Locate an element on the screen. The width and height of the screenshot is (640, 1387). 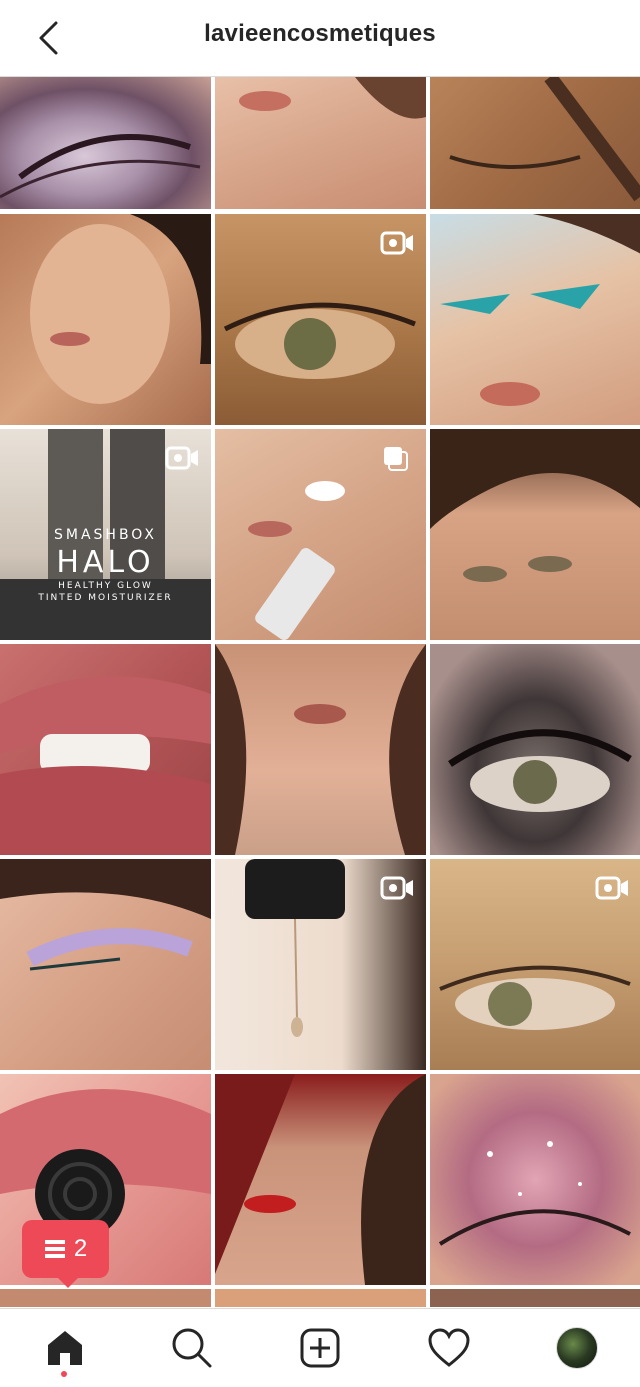
search-icon is located at coordinates (192, 1348).